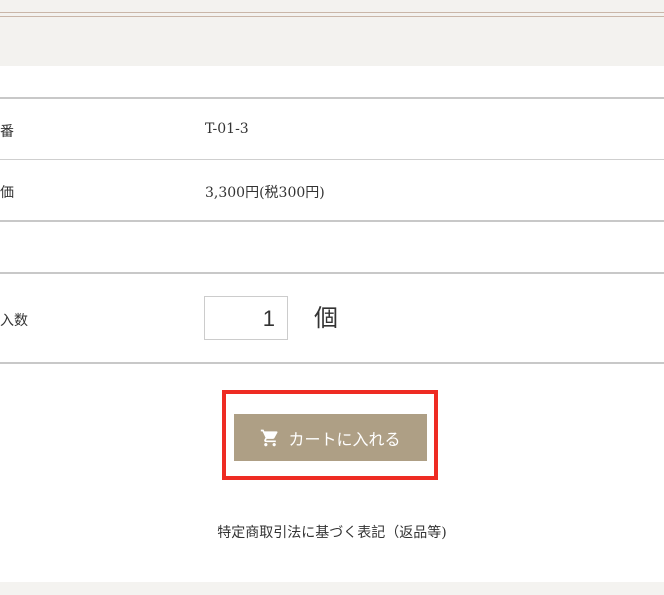  Describe the element at coordinates (332, 363) in the screenshot. I see `quantity-bottom-divider` at that location.